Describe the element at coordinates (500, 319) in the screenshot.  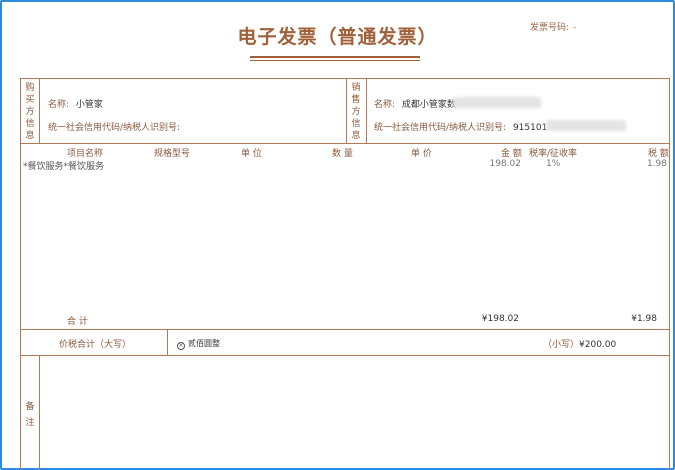
I see `total-amount: ¥198.02` at that location.